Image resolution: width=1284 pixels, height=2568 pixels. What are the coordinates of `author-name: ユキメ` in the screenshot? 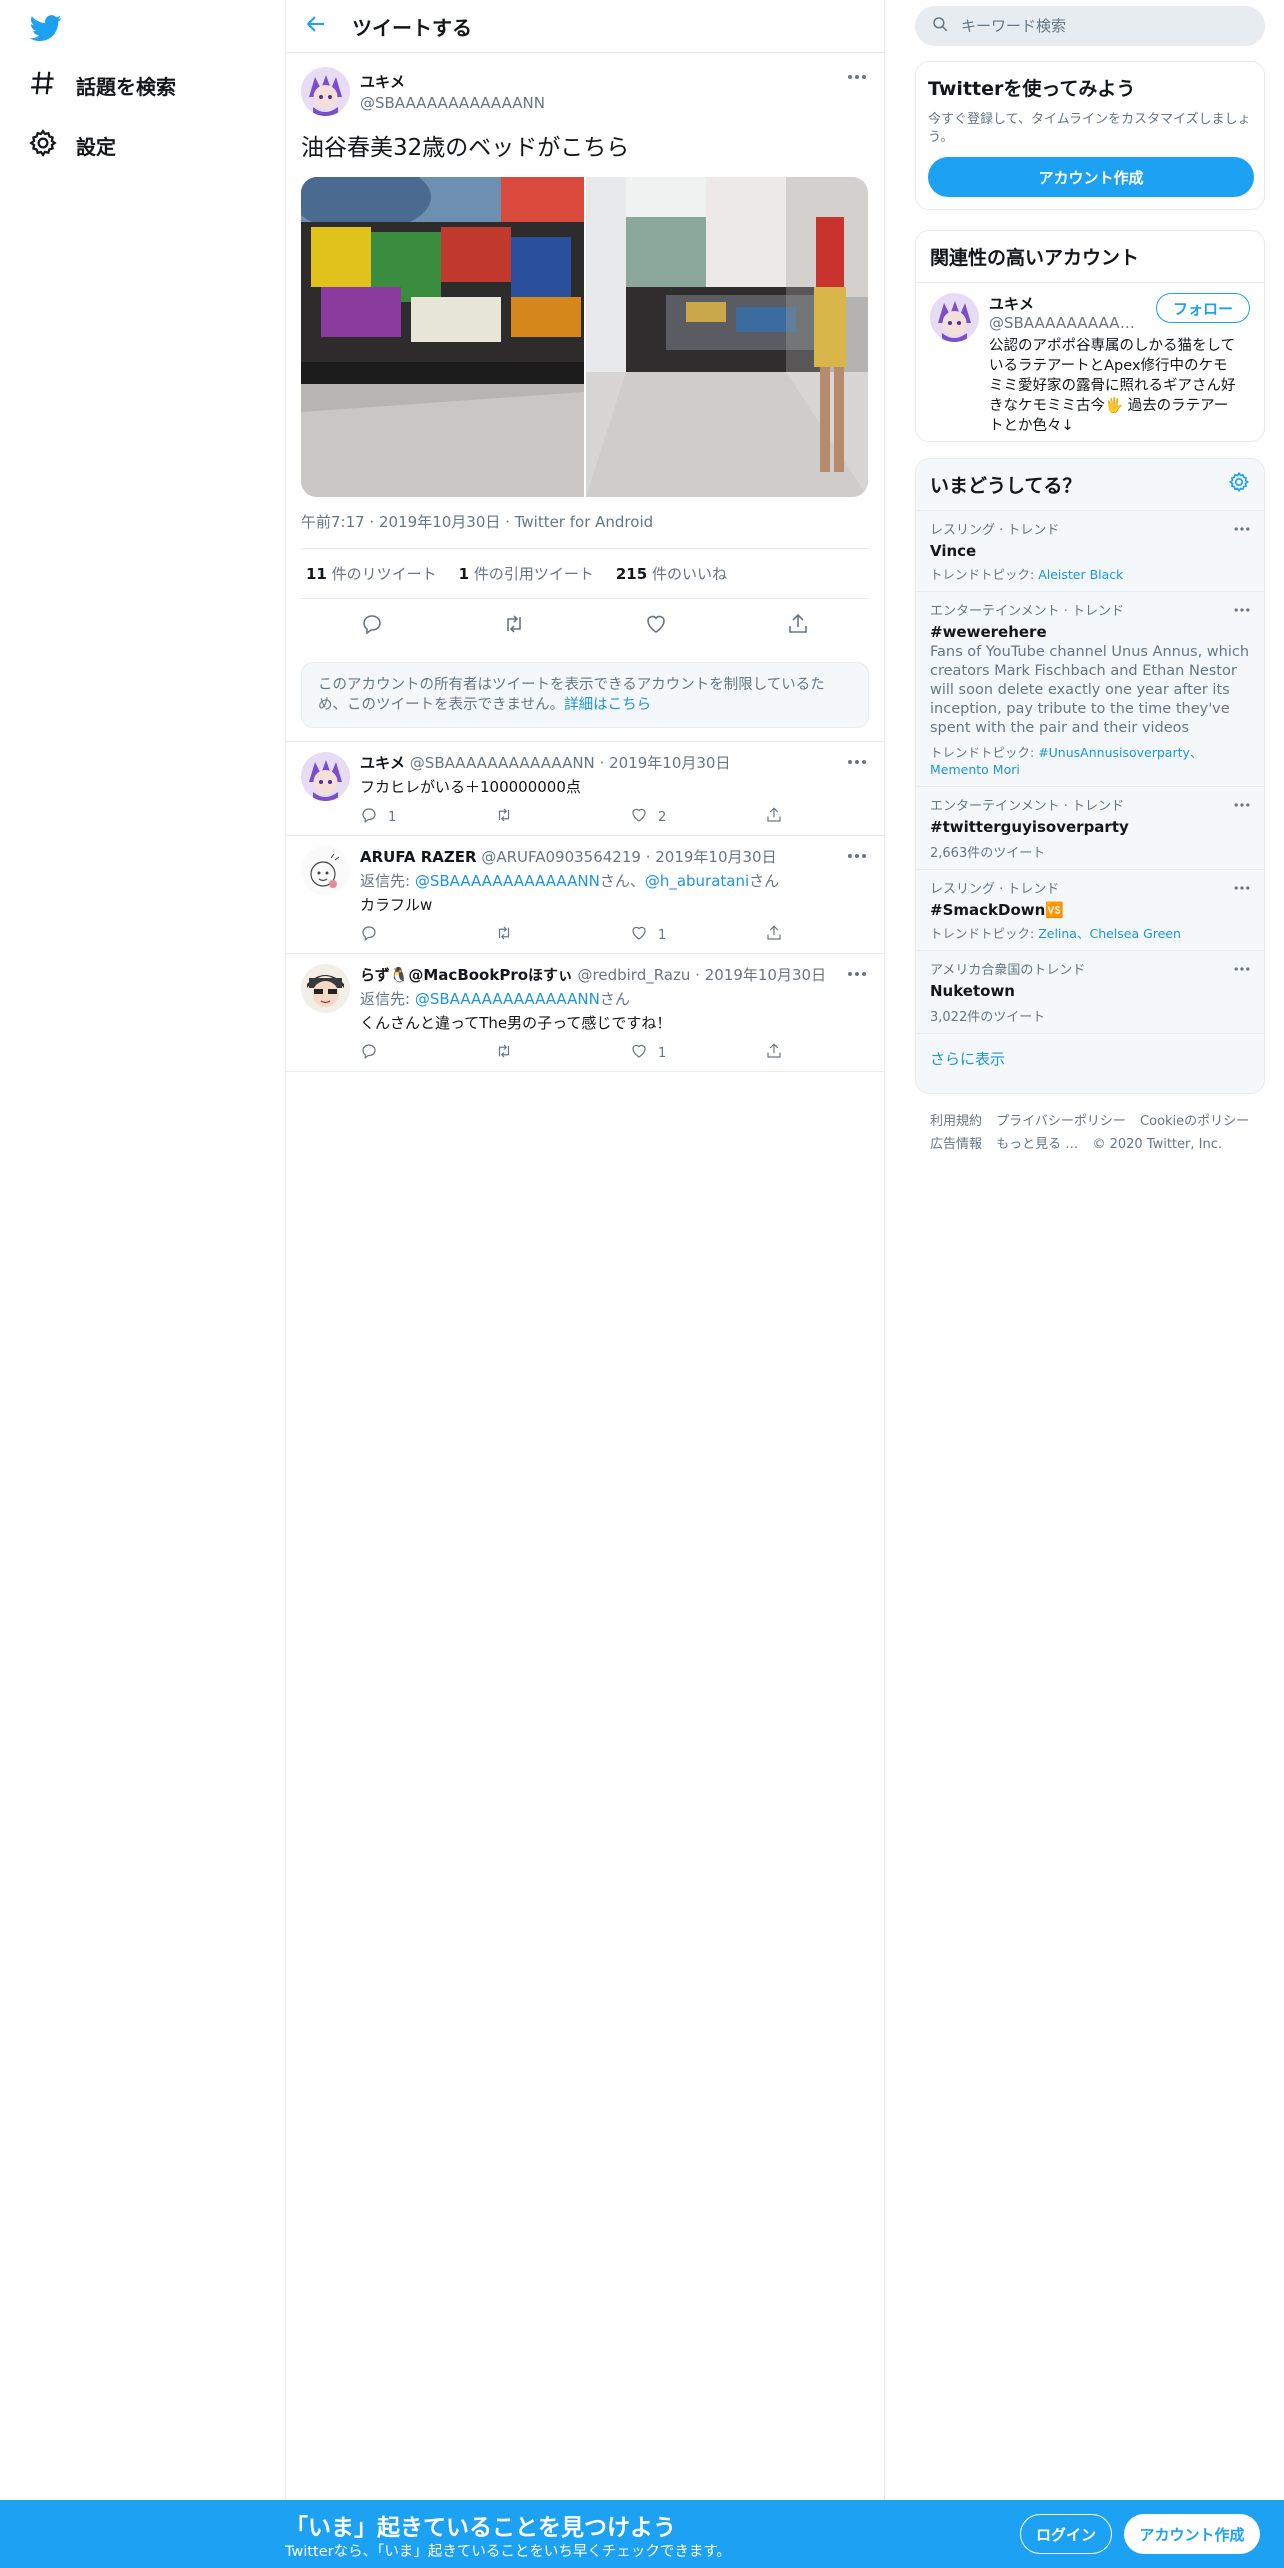 It's located at (452, 81).